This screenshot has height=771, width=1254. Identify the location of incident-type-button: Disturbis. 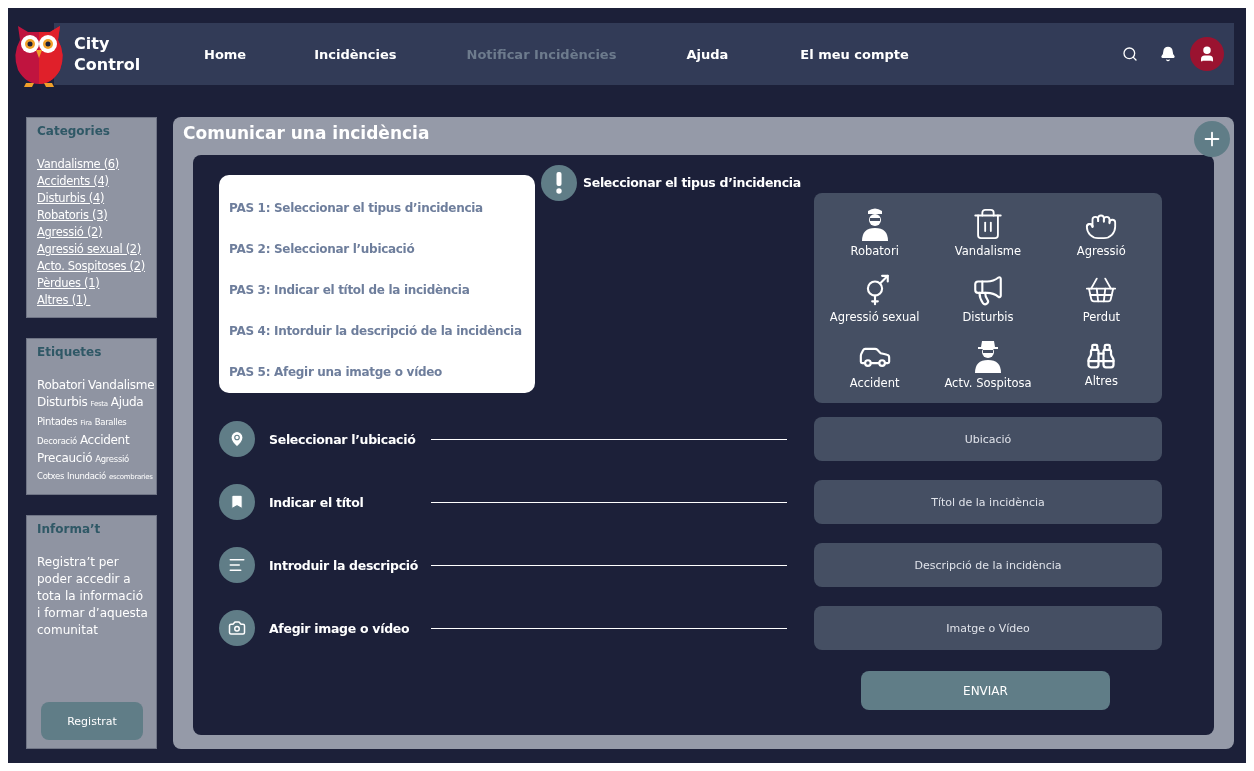
(988, 298).